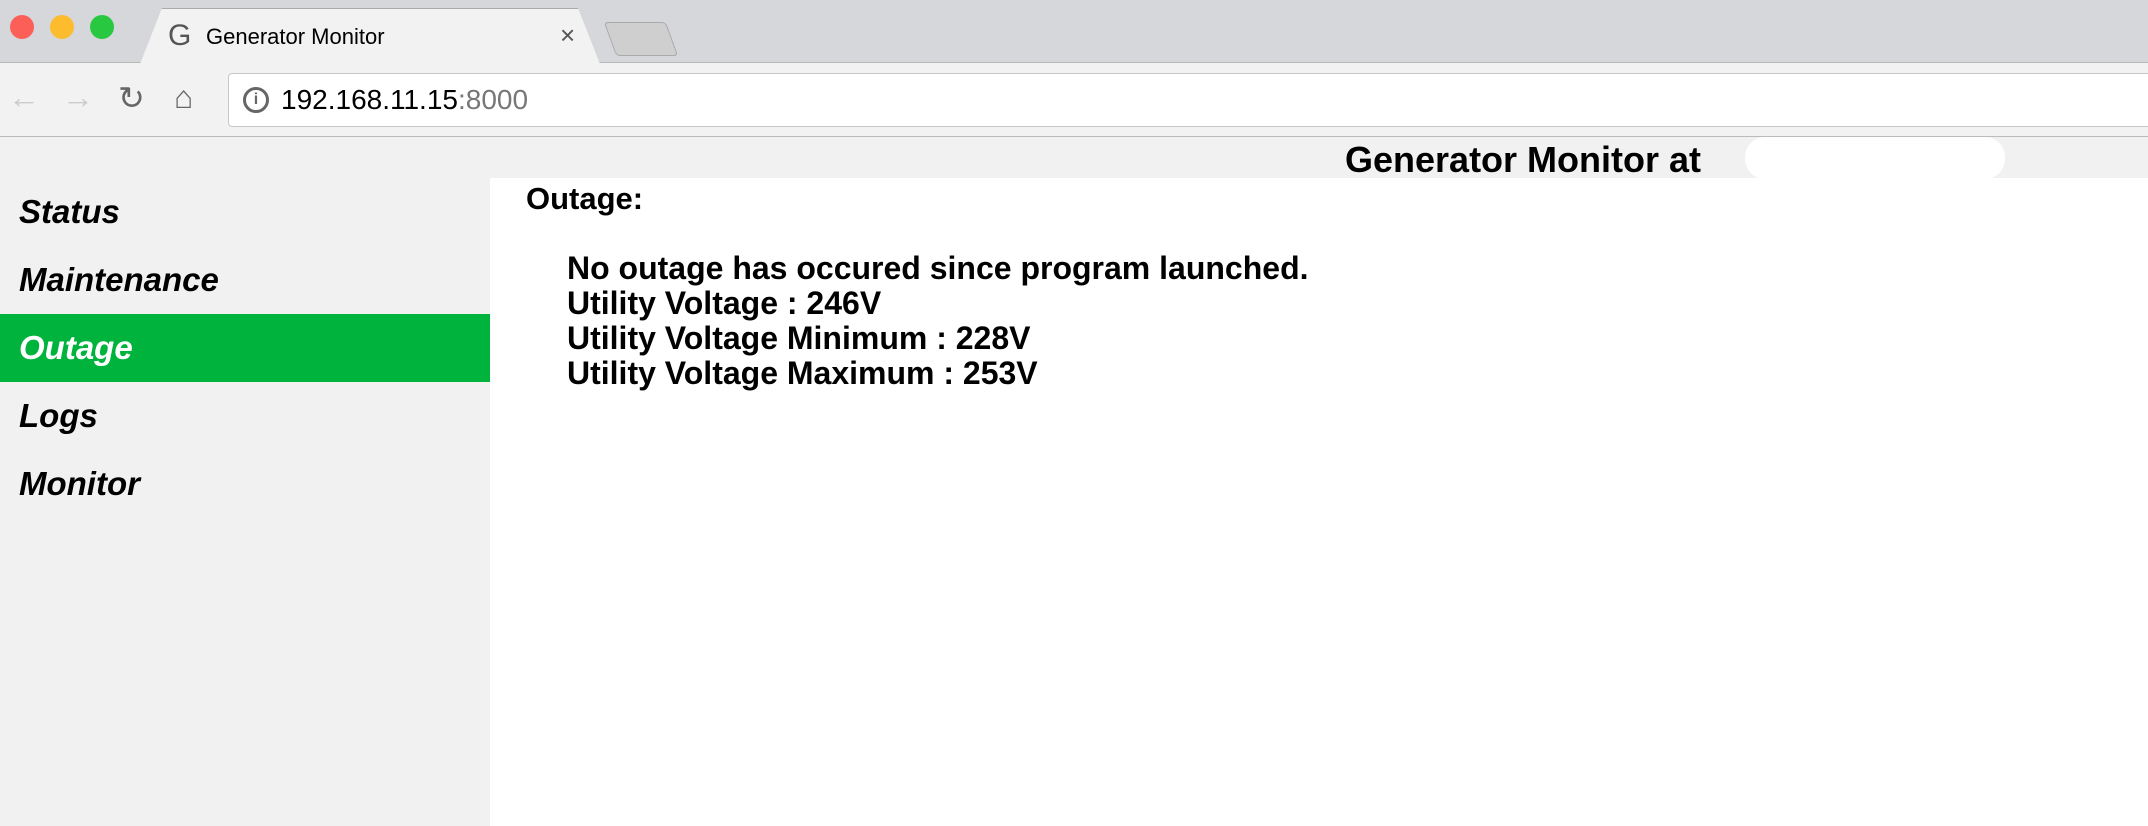 The height and width of the screenshot is (826, 2148). I want to click on sidebar-item-logs: Logs, so click(245, 416).